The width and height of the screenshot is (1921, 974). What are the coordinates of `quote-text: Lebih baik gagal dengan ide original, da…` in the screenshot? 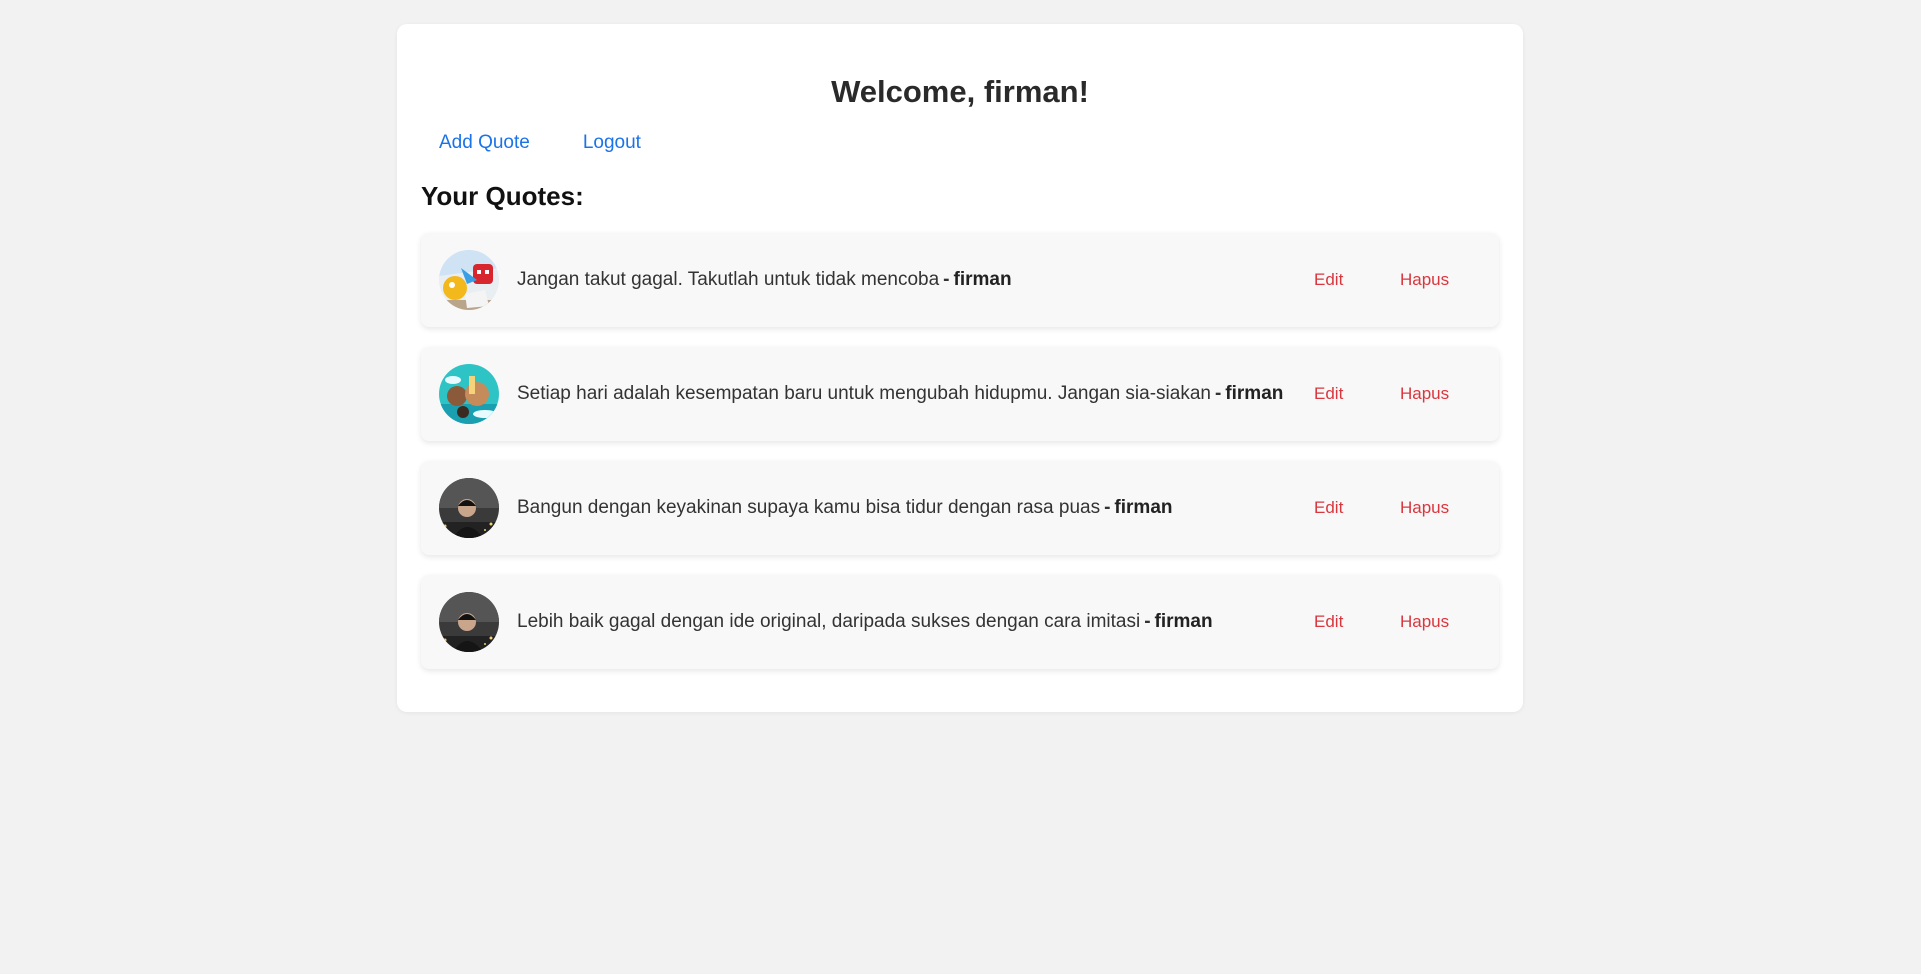 It's located at (829, 621).